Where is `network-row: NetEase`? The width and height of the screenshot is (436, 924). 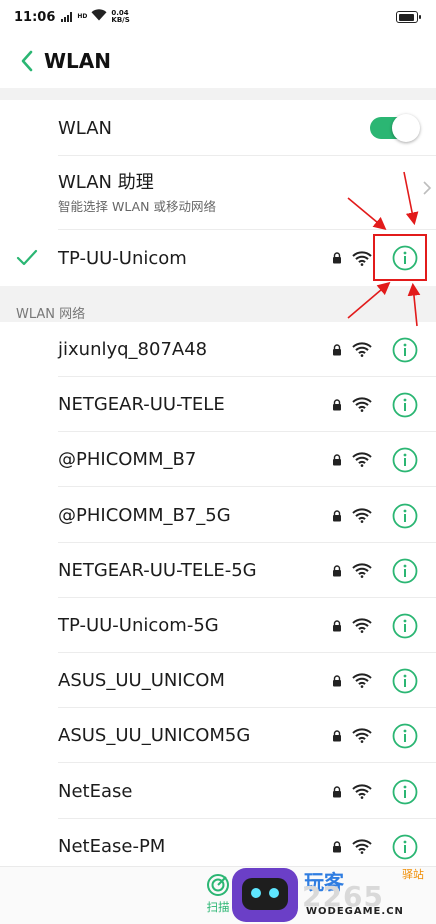 network-row: NetEase is located at coordinates (218, 791).